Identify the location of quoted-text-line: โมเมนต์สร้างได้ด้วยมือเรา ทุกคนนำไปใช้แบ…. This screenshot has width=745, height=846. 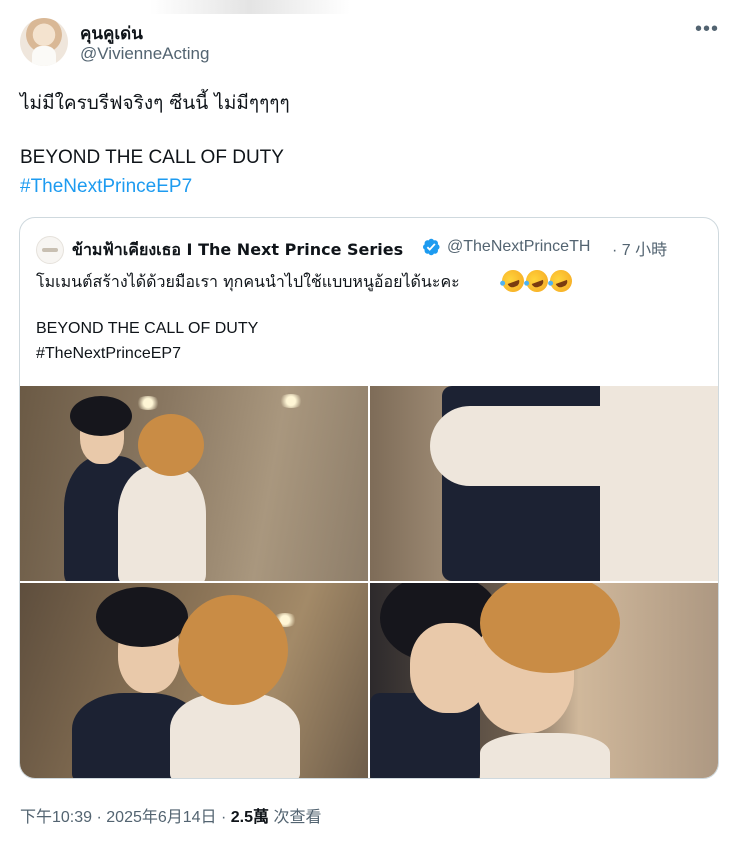
(248, 281).